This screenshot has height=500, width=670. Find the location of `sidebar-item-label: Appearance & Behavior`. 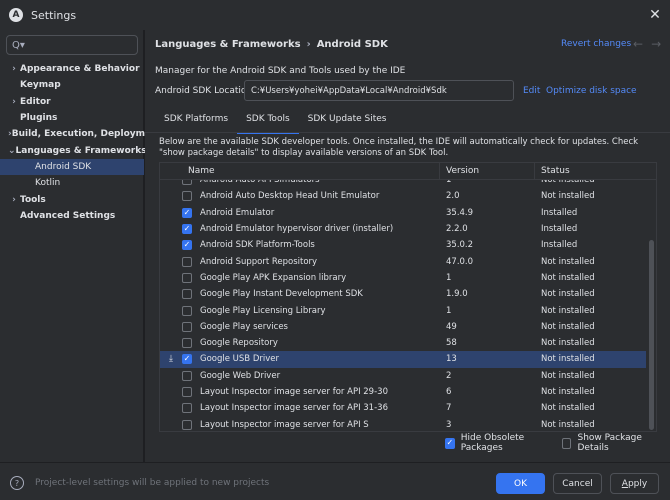

sidebar-item-label: Appearance & Behavior is located at coordinates (80, 69).